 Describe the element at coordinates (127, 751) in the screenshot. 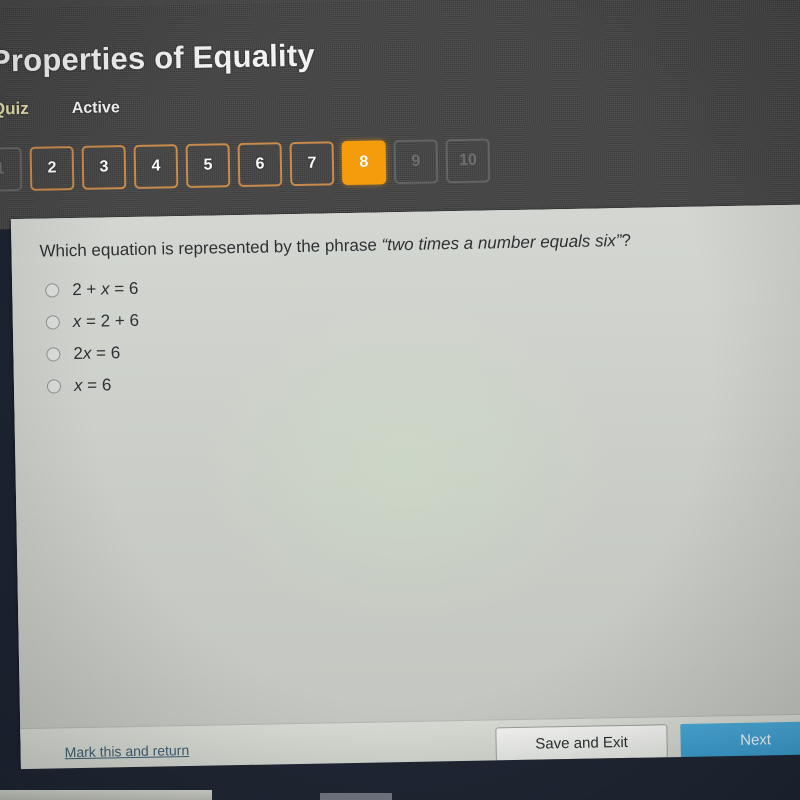

I see `mark-this-and-return-link: Mark this and return` at that location.